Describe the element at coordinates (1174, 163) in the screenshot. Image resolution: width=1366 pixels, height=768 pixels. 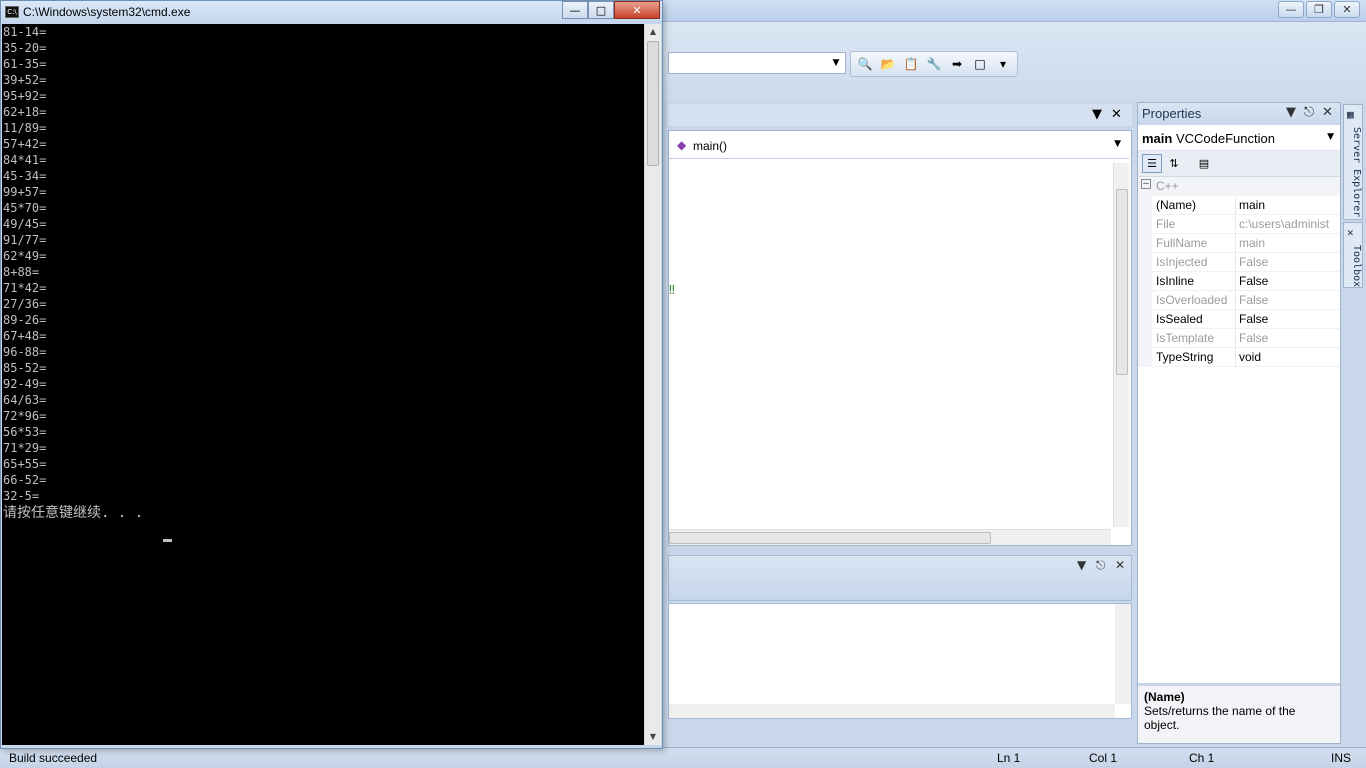
I see `alphabetical-sort-icon: ⇅` at that location.